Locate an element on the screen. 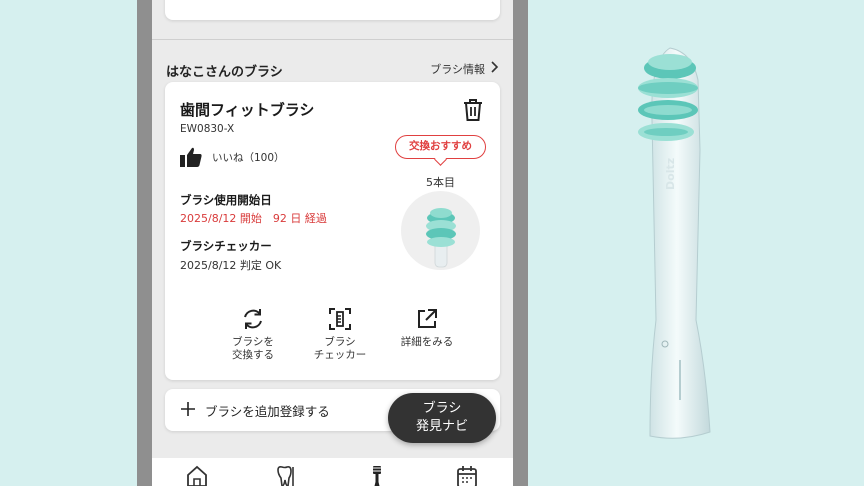 The image size is (864, 486). calendar-icon is located at coordinates (467, 475).